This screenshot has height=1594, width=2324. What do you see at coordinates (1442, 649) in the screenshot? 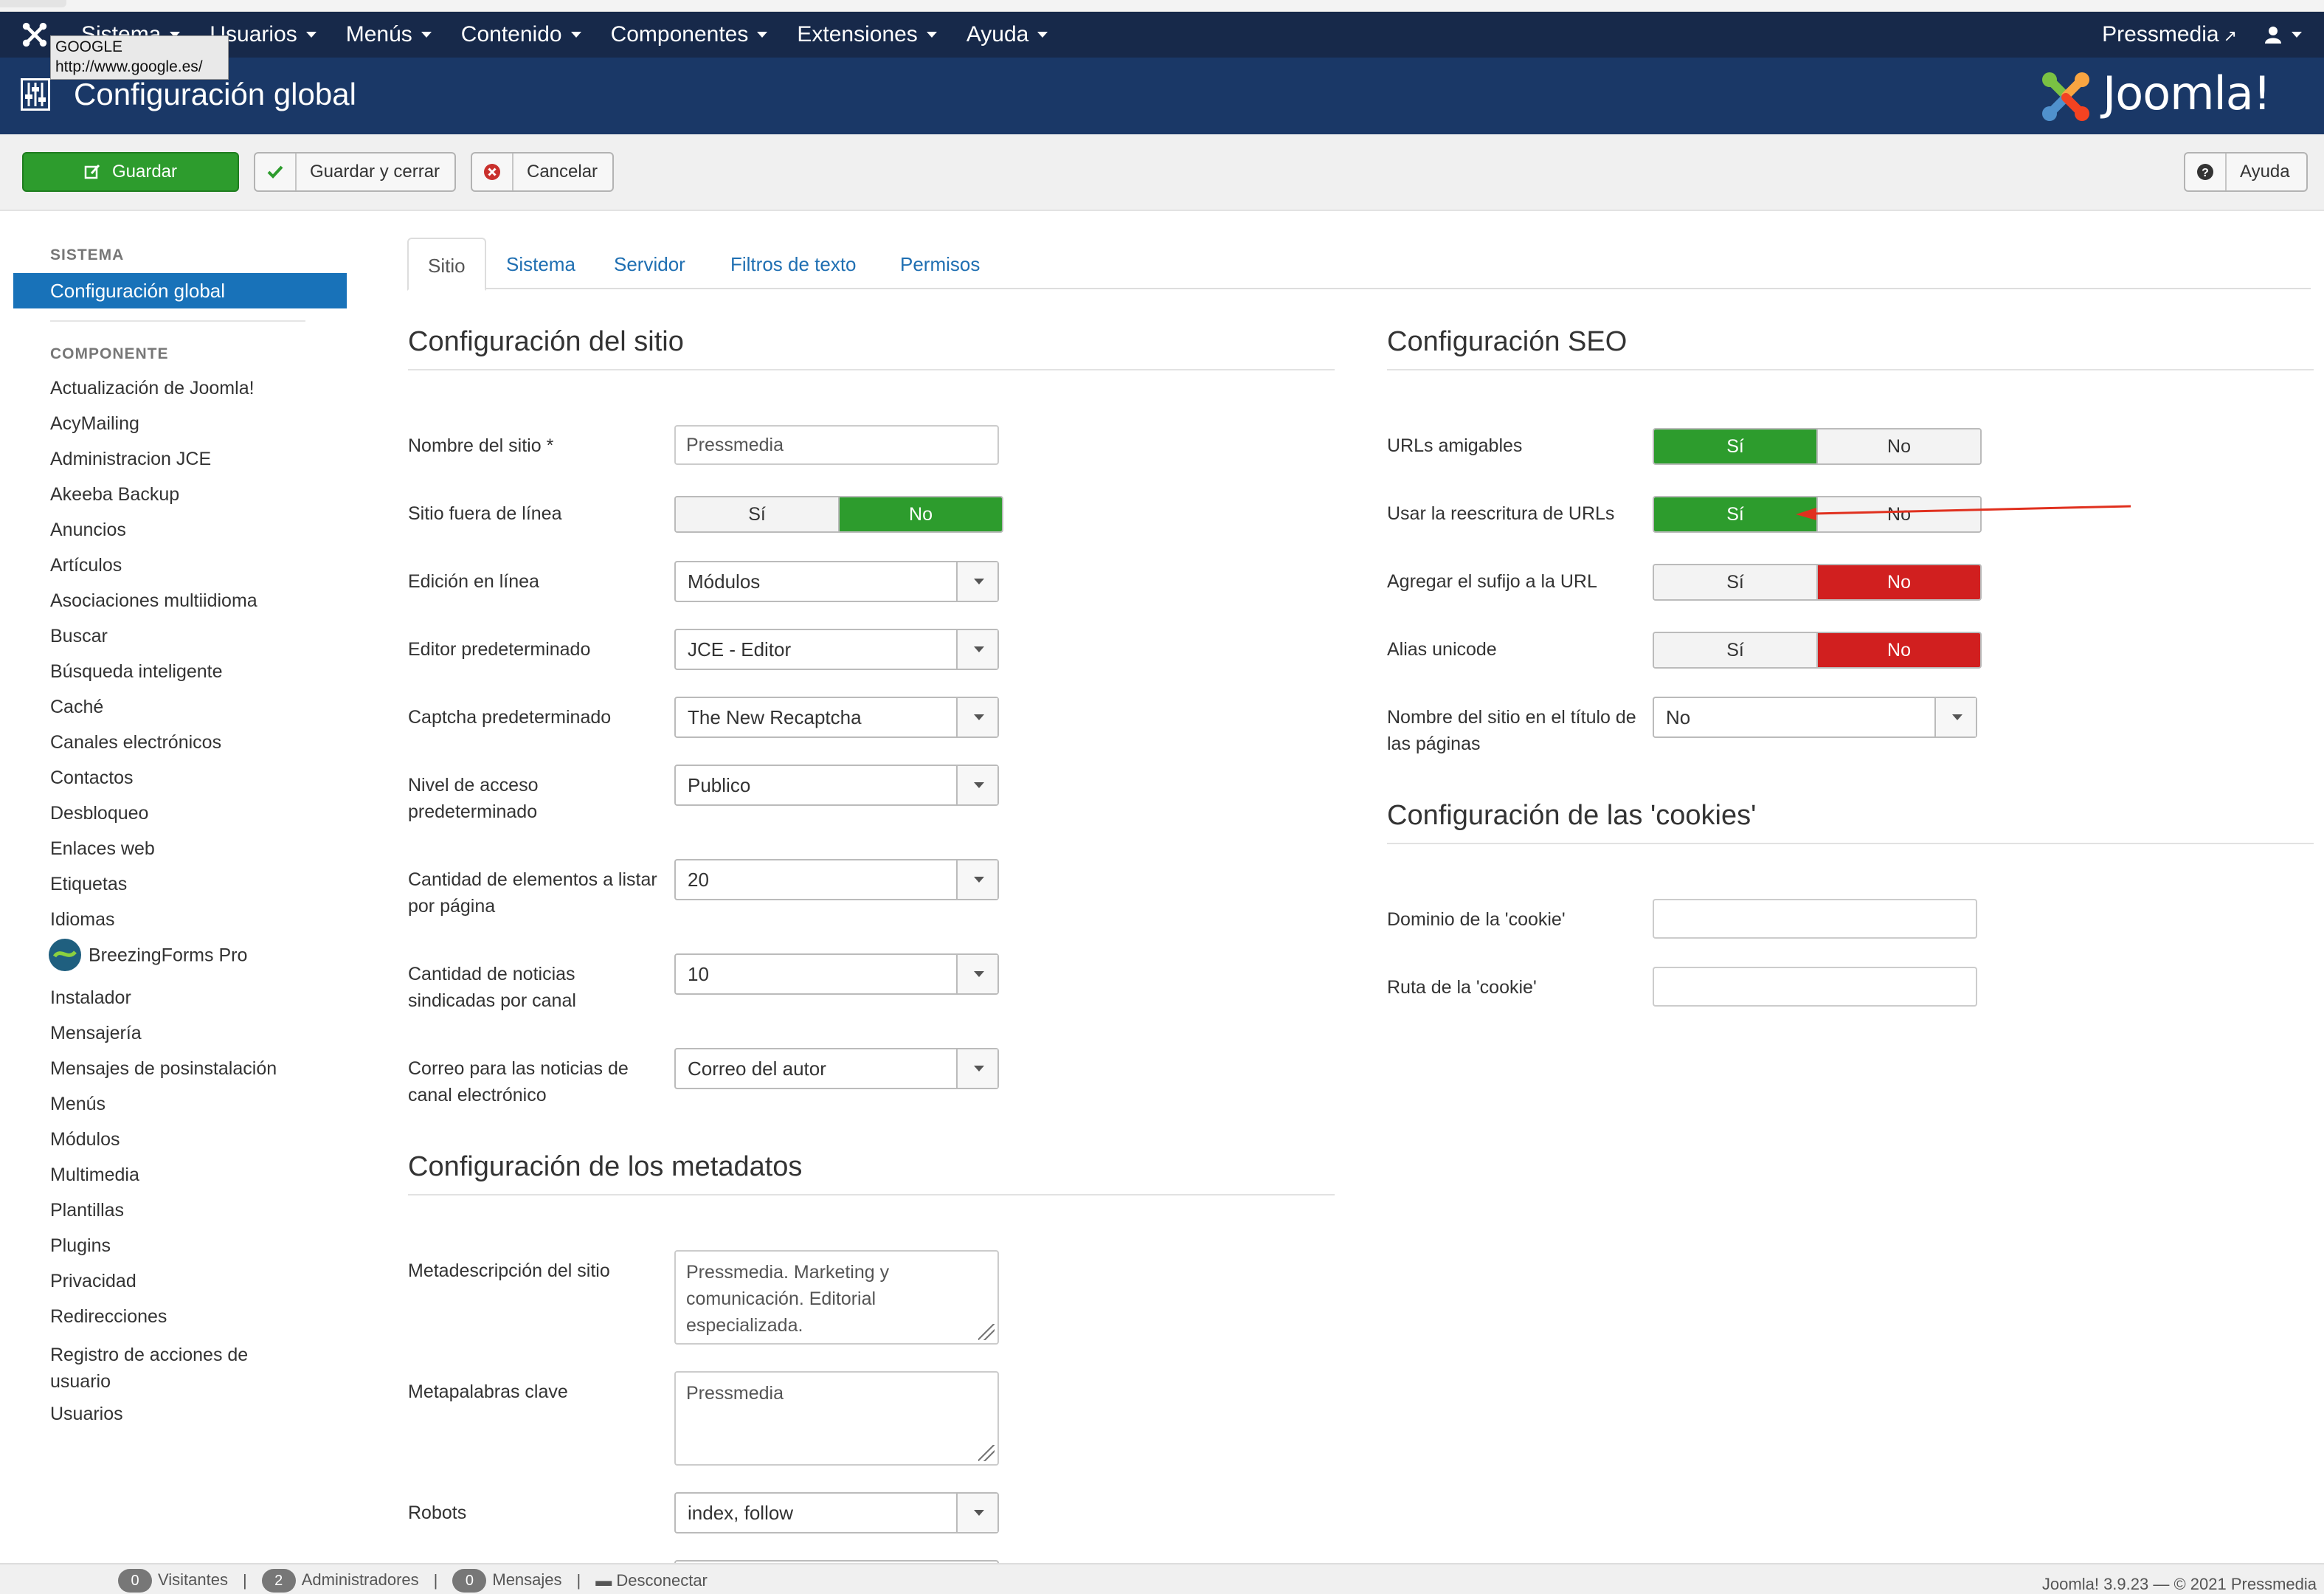
I see `unicode-label: Alias unicode` at bounding box center [1442, 649].